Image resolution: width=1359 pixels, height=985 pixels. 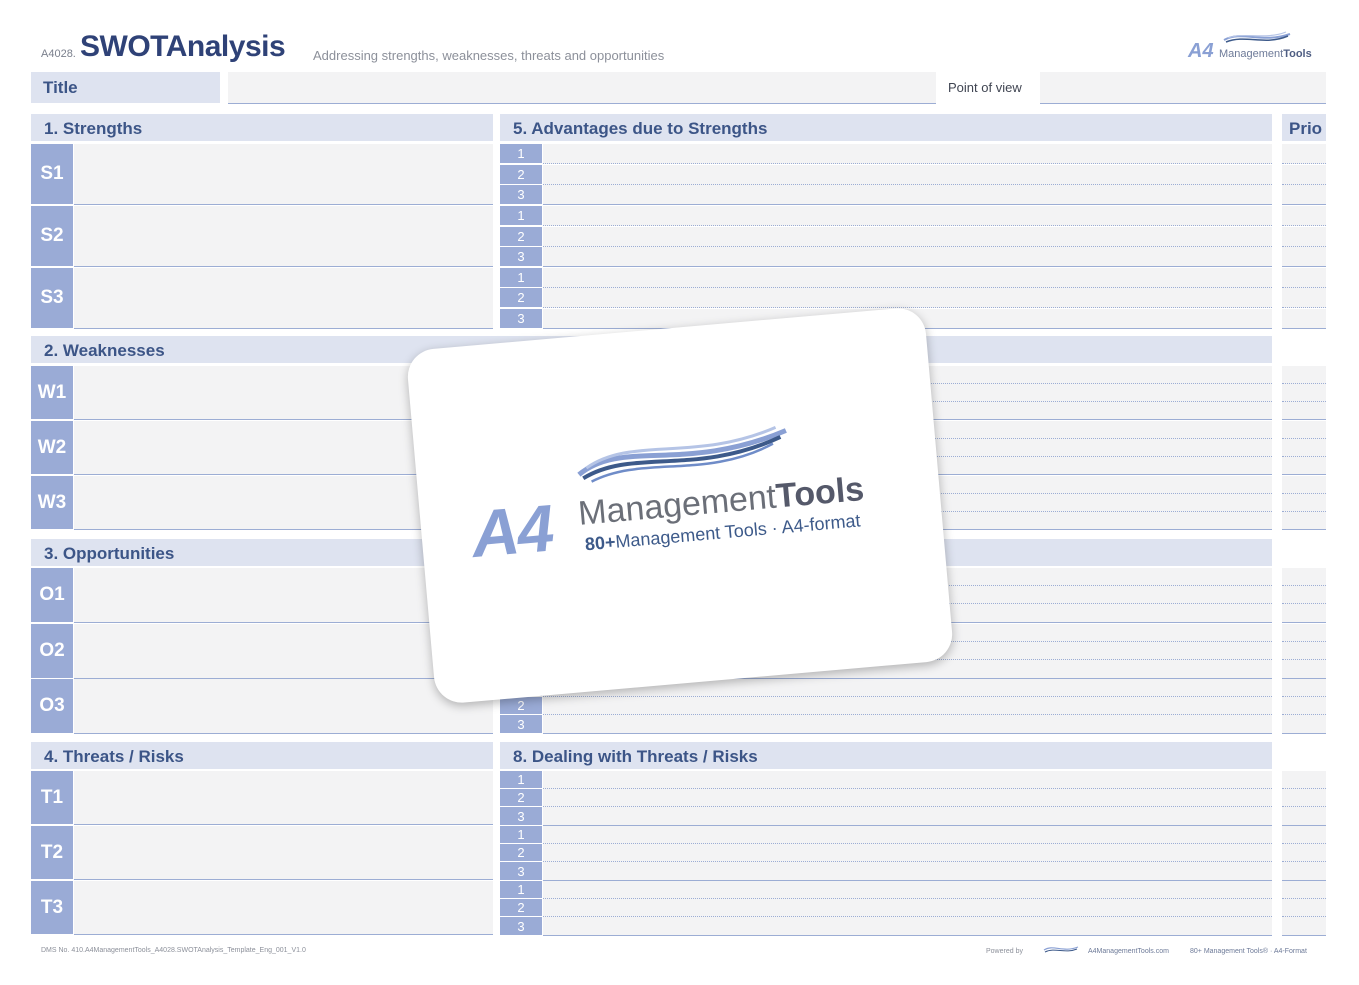 What do you see at coordinates (52, 236) in the screenshot?
I see `block-code: S2` at bounding box center [52, 236].